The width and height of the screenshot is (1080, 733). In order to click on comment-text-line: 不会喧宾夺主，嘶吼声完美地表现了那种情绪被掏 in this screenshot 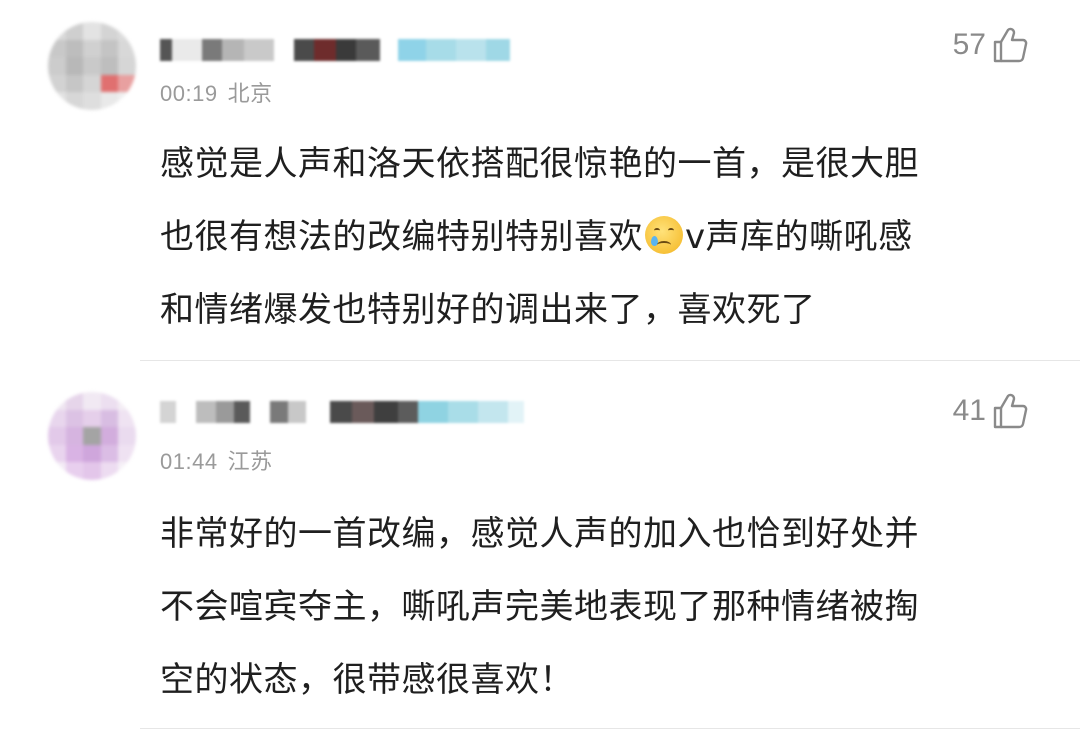, I will do `click(539, 607)`.